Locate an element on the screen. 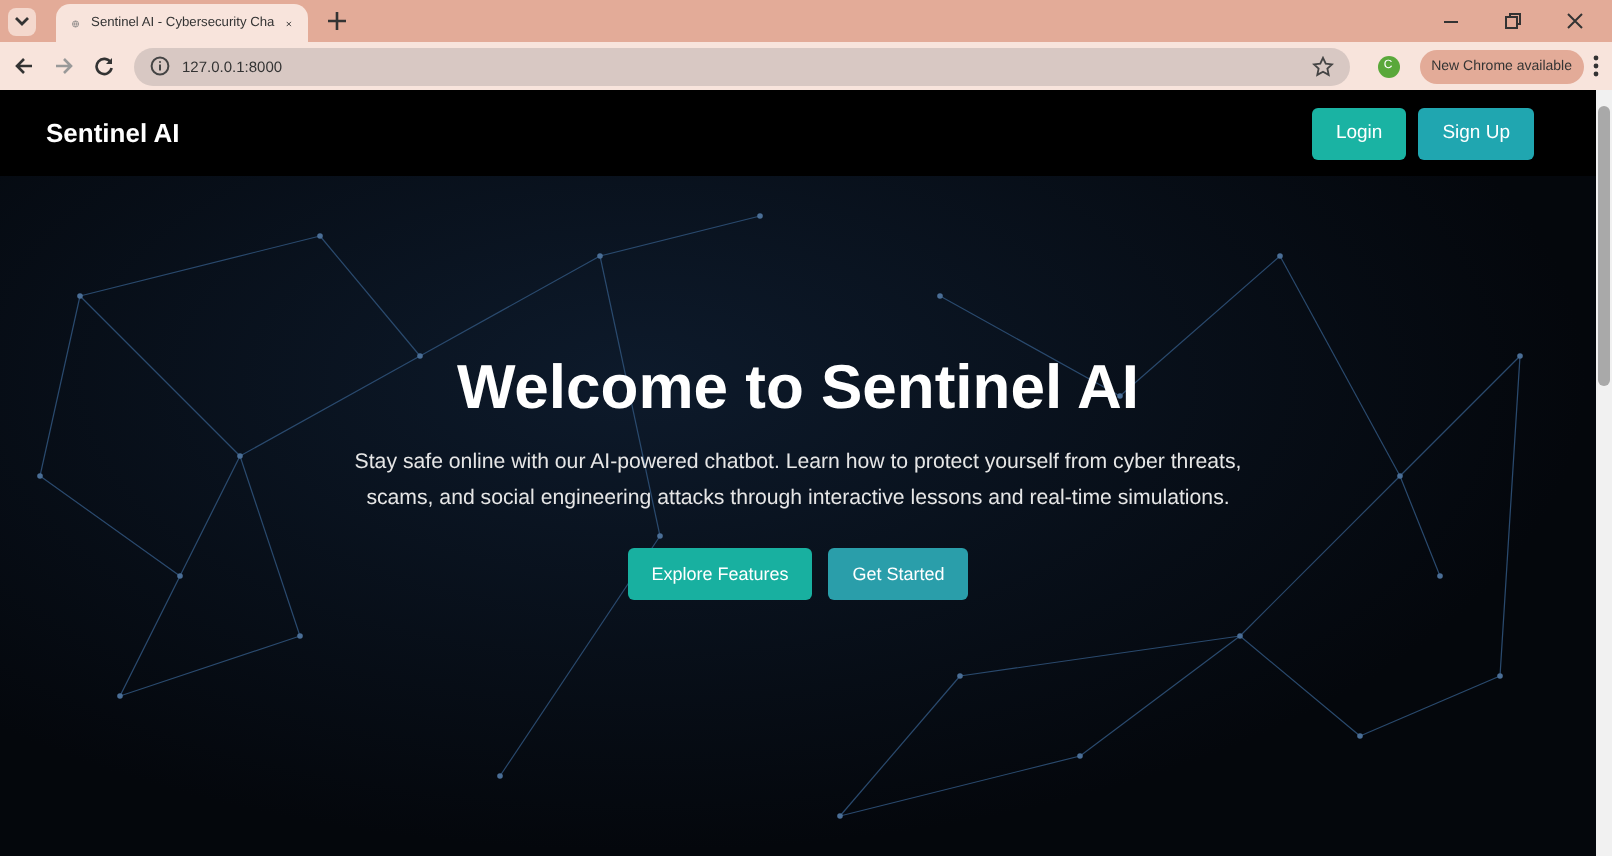 The image size is (1612, 856). back-arrow-icon is located at coordinates (24, 66).